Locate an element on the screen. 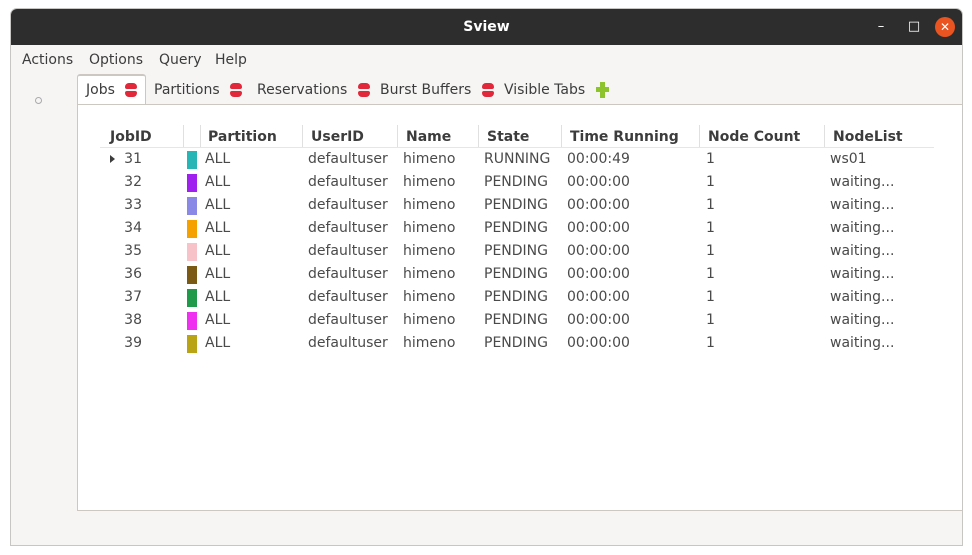 The width and height of the screenshot is (972, 555). column-header-name: Name is located at coordinates (428, 136).